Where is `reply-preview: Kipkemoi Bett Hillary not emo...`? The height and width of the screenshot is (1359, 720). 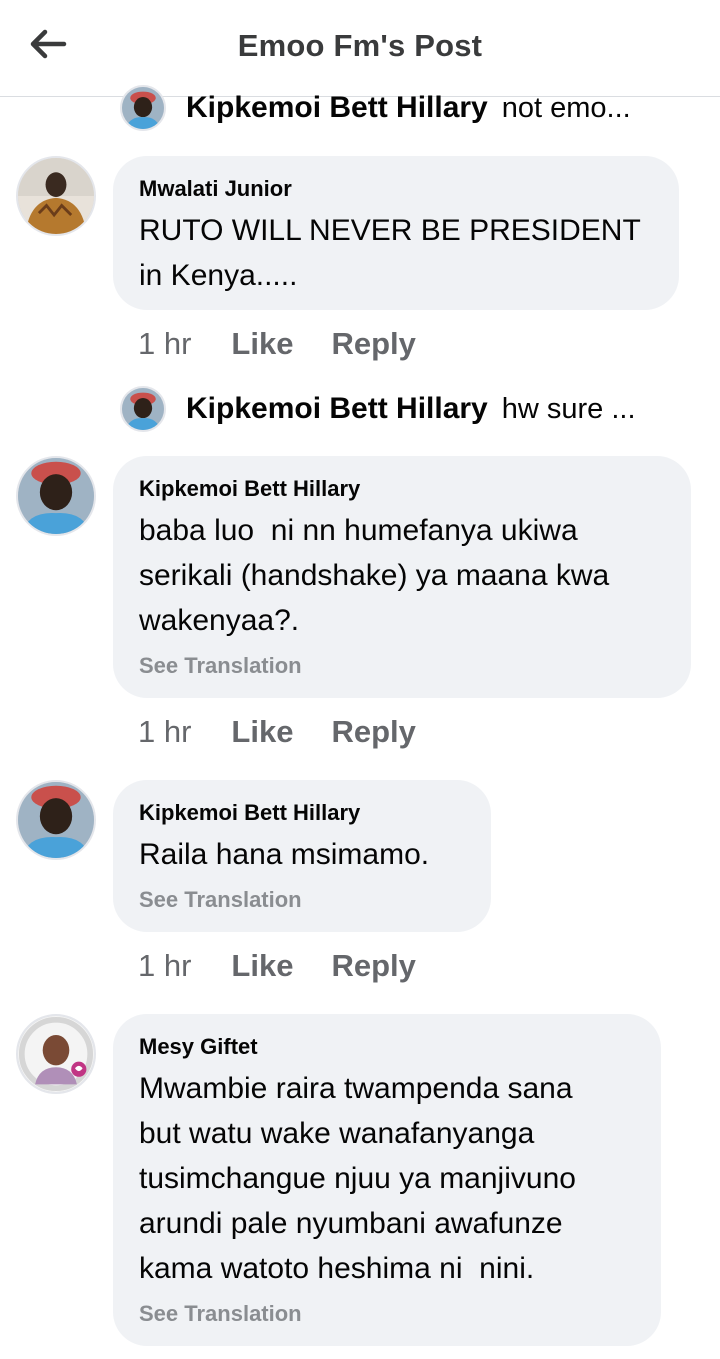
reply-preview: Kipkemoi Bett Hillary not emo... is located at coordinates (375, 108).